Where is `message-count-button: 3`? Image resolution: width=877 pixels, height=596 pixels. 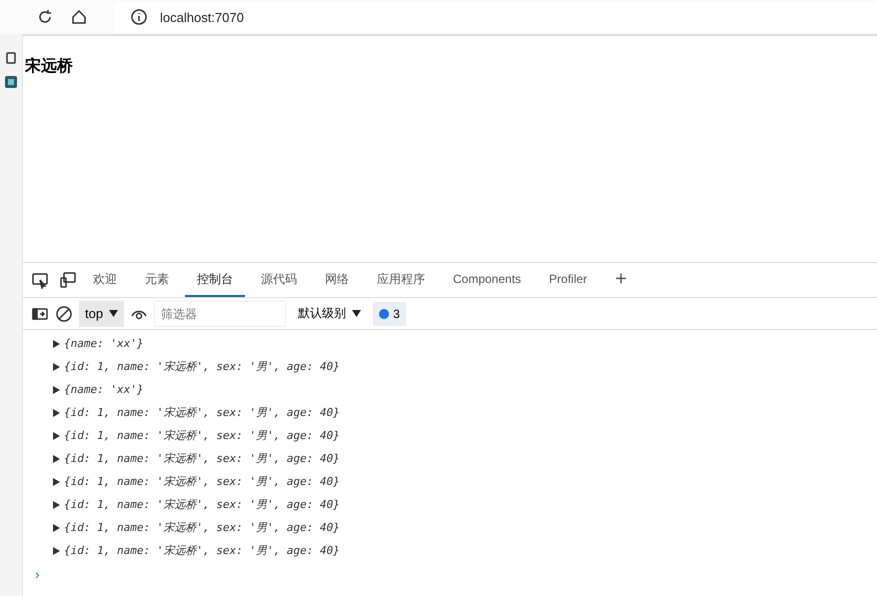 message-count-button: 3 is located at coordinates (389, 314).